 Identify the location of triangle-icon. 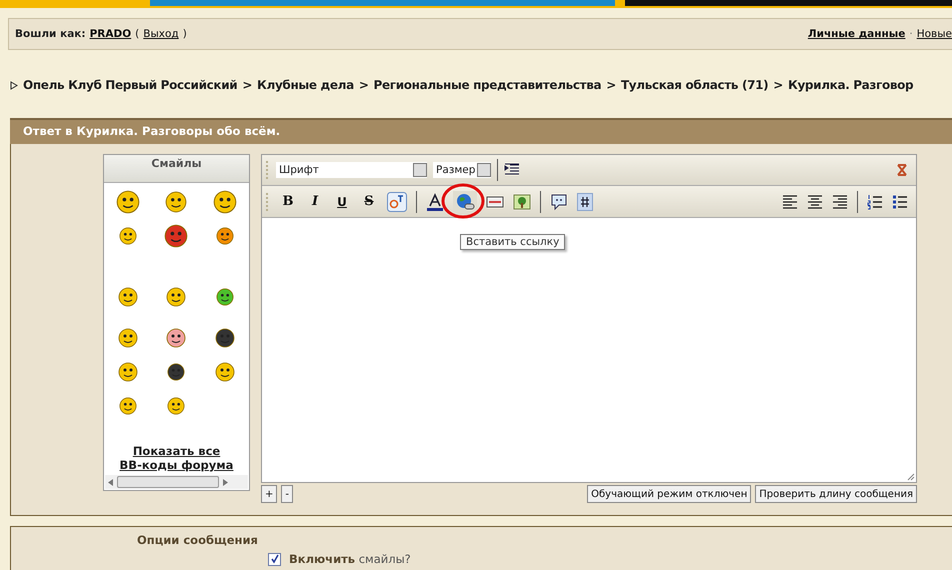
(14, 85).